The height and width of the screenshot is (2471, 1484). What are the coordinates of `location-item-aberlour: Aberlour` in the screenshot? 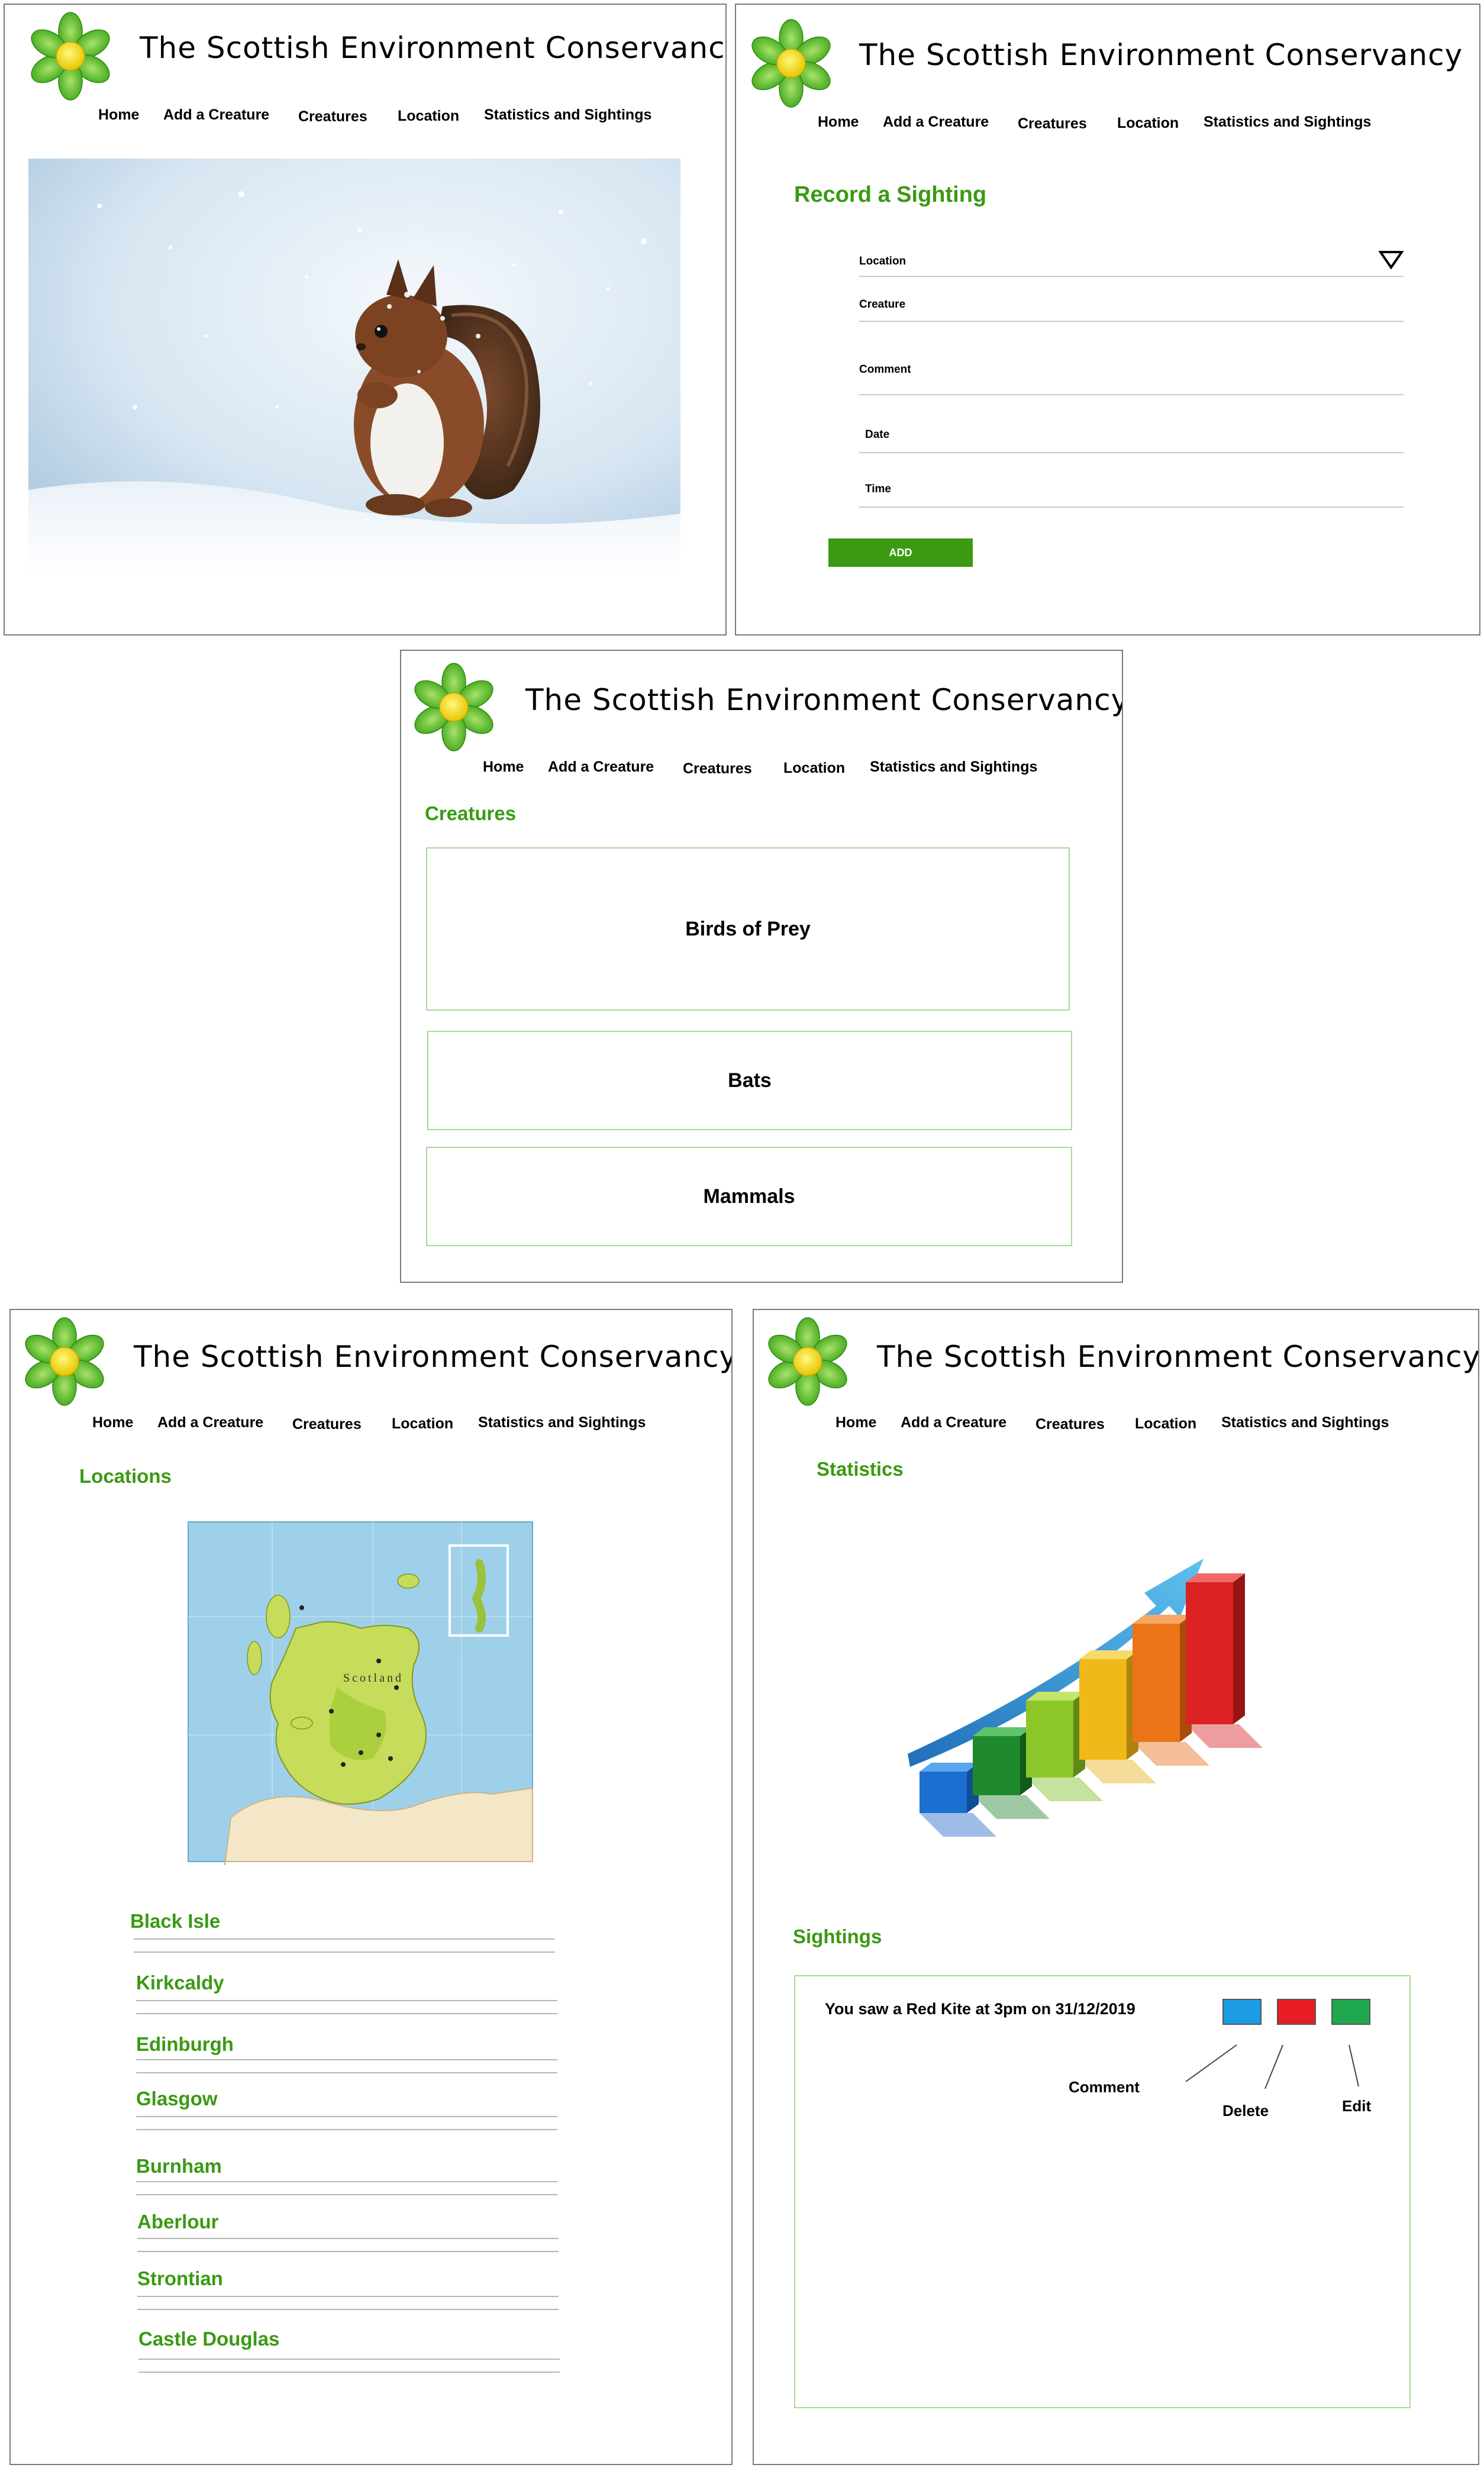 It's located at (178, 2222).